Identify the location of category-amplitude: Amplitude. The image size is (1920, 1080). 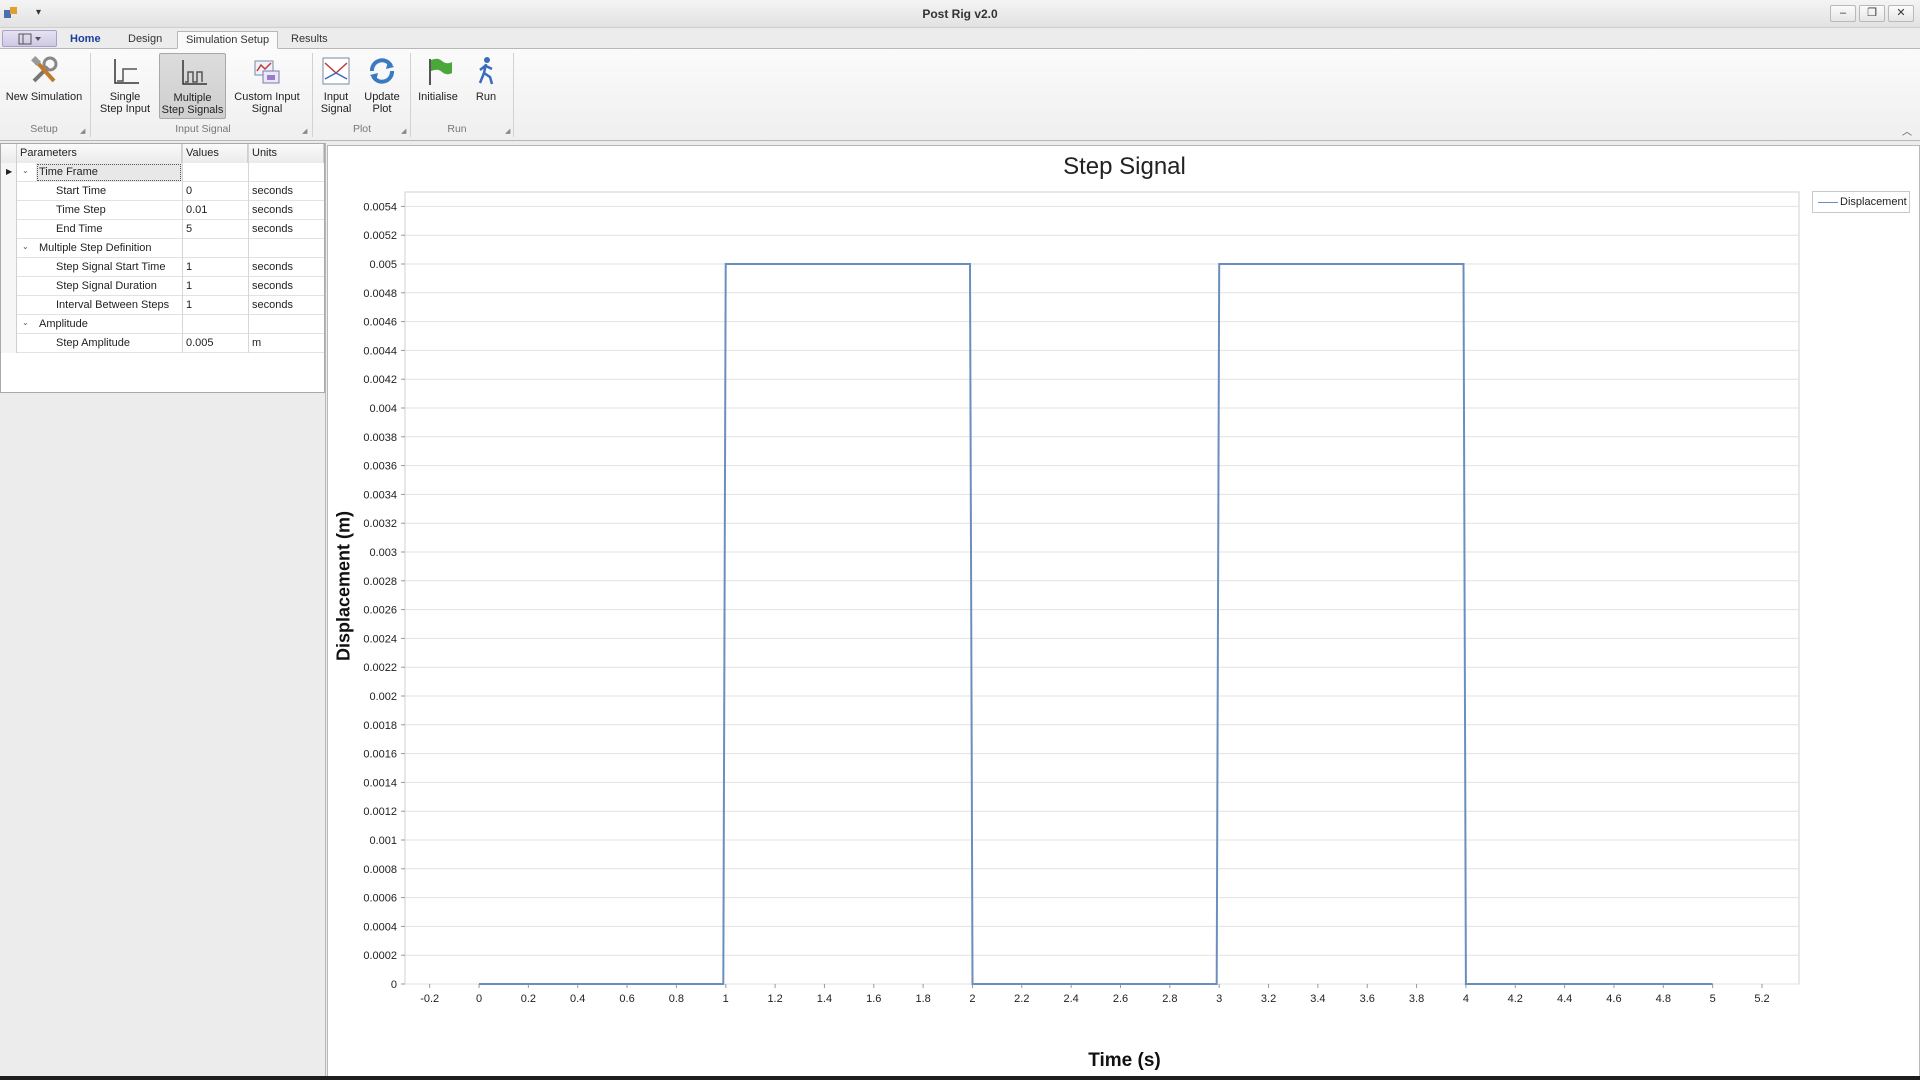
(63, 324).